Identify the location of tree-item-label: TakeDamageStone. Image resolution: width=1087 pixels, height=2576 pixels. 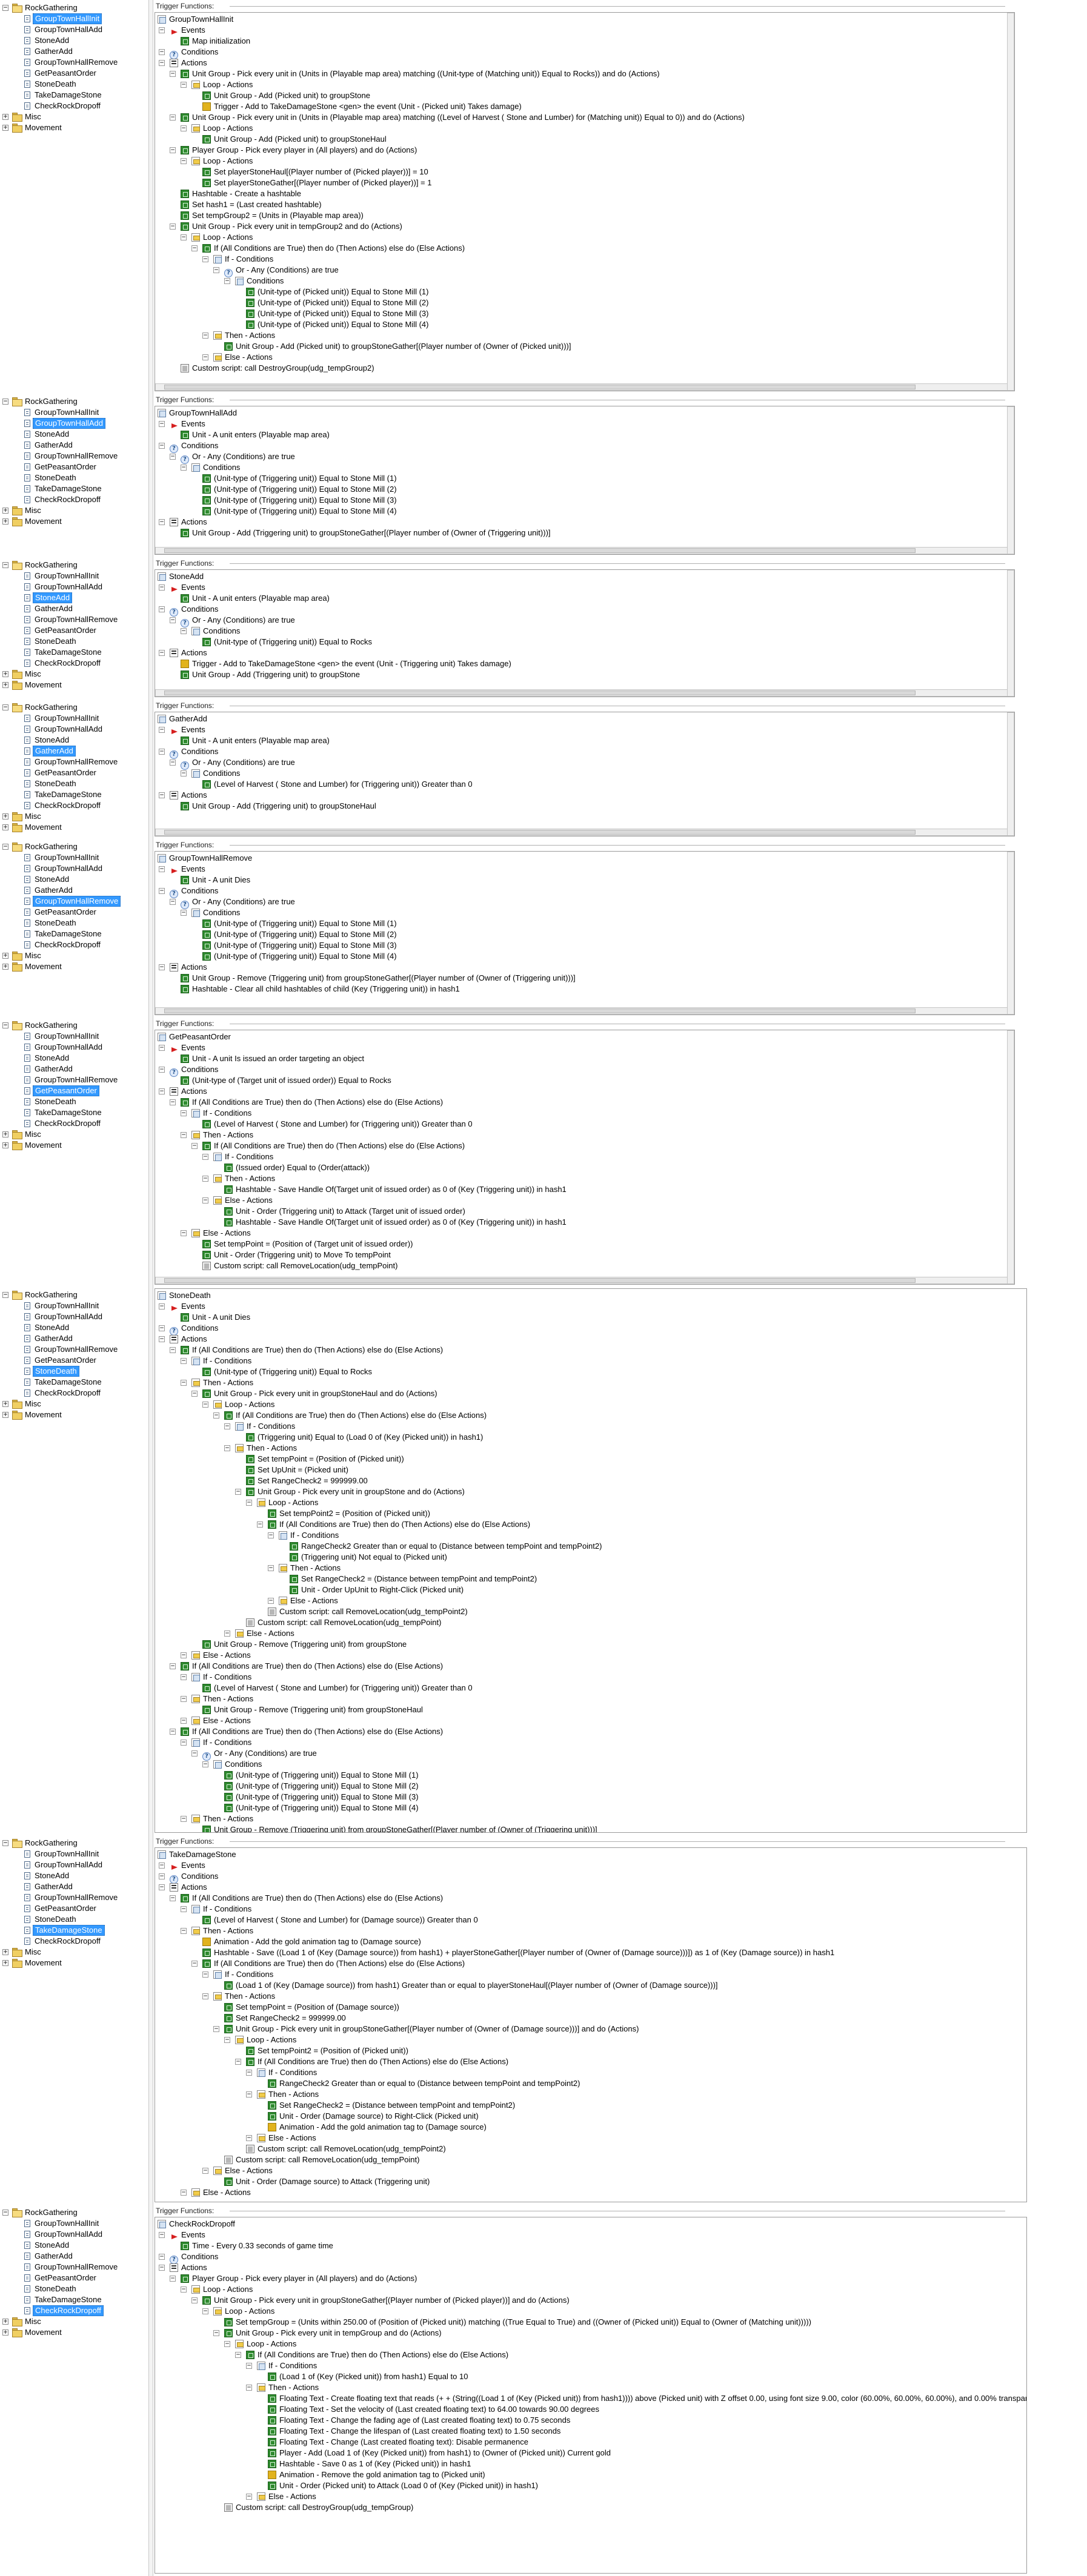
(68, 1382).